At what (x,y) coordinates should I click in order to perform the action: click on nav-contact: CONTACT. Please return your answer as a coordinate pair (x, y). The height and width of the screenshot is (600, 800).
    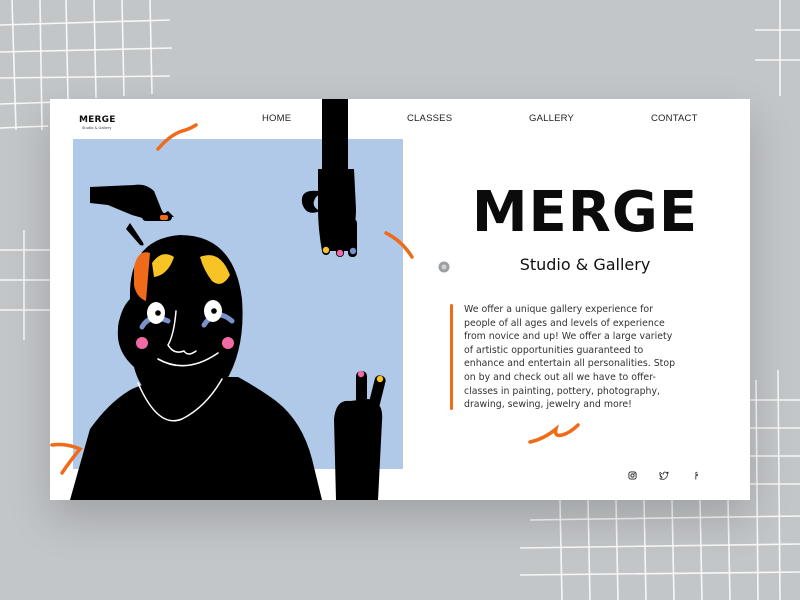
    Looking at the image, I should click on (674, 118).